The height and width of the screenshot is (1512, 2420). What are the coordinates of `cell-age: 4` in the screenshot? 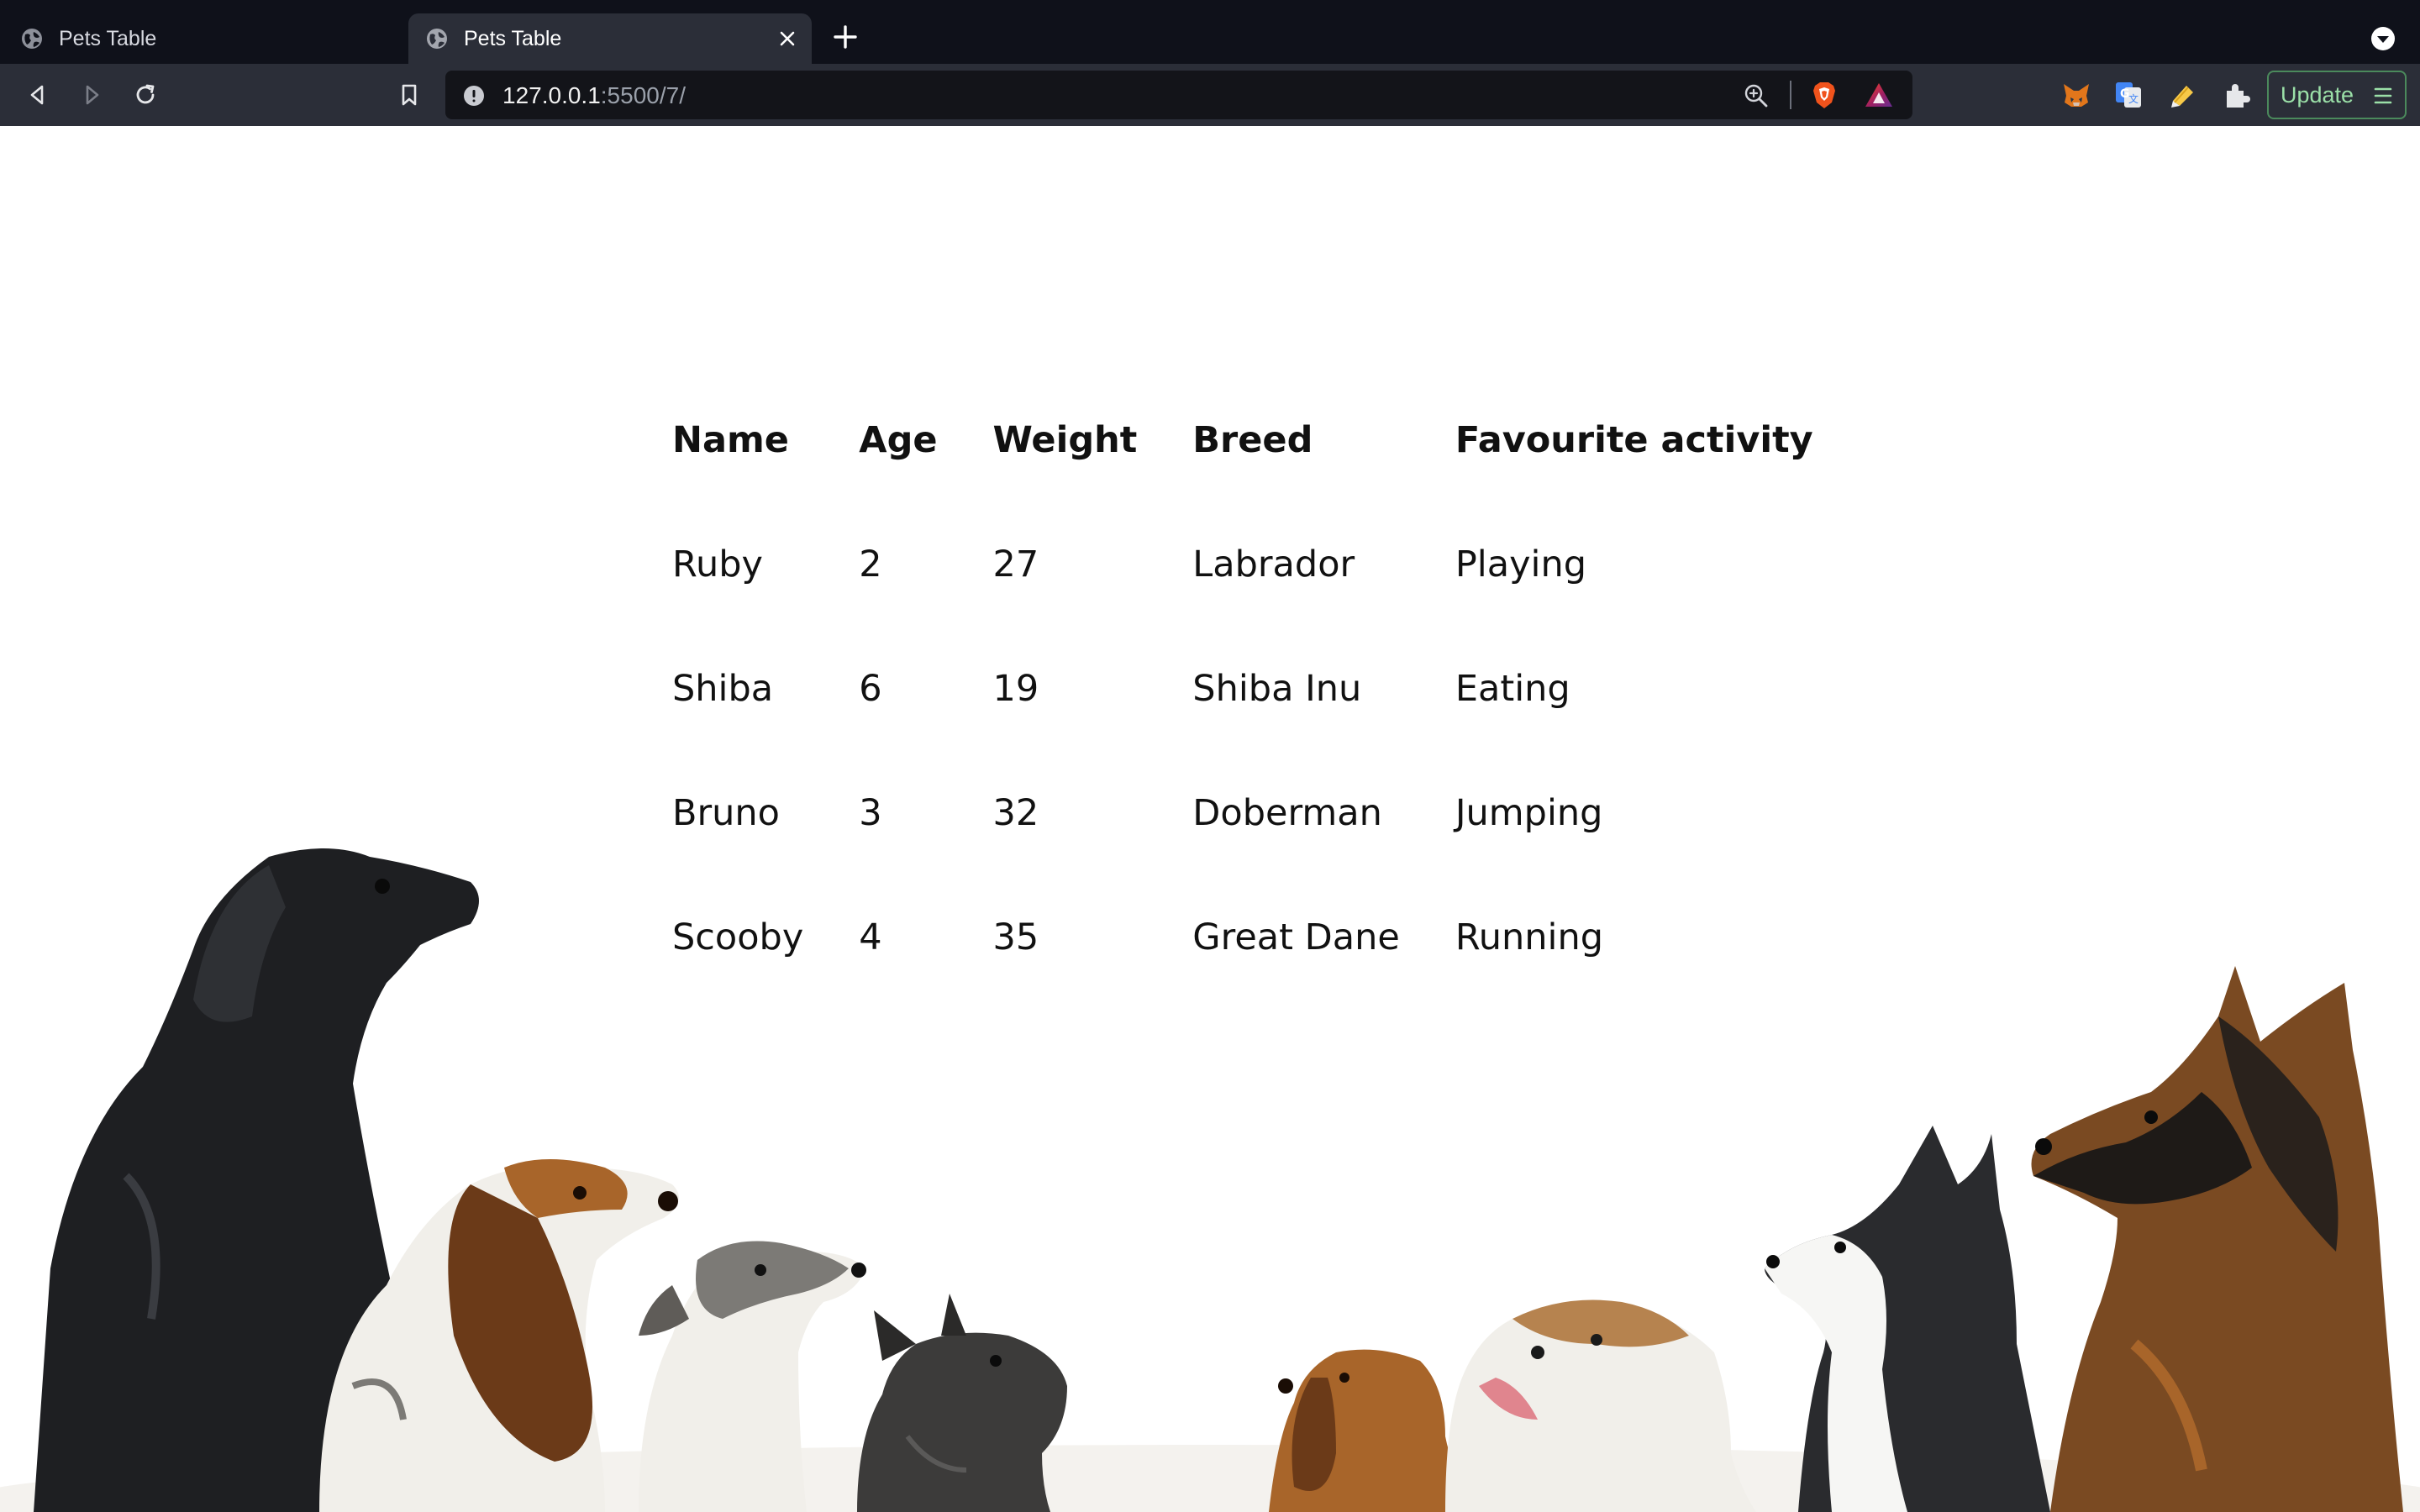 It's located at (870, 937).